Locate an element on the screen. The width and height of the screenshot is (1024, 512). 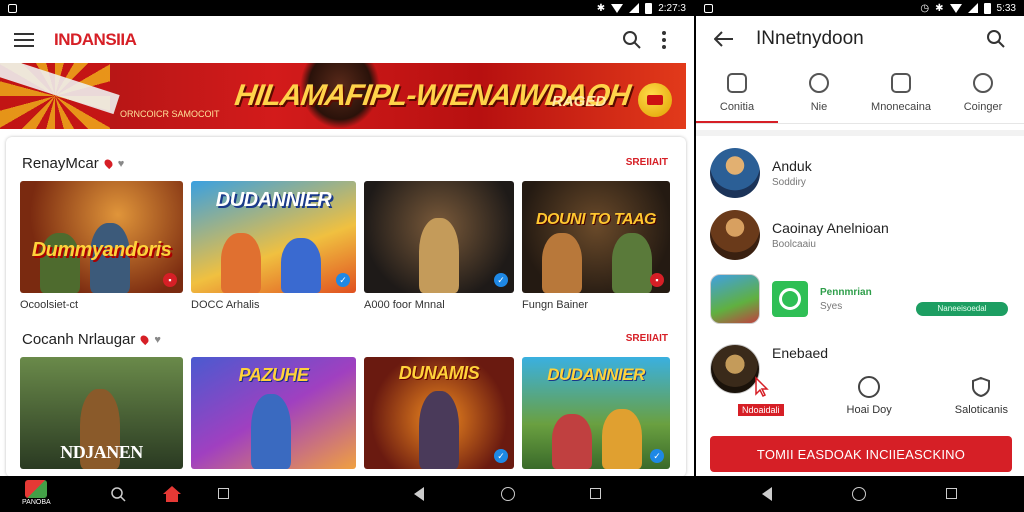
game-card: DOUNI TO TAAG ▪ Fungn Bainer is located at coordinates (596, 246).